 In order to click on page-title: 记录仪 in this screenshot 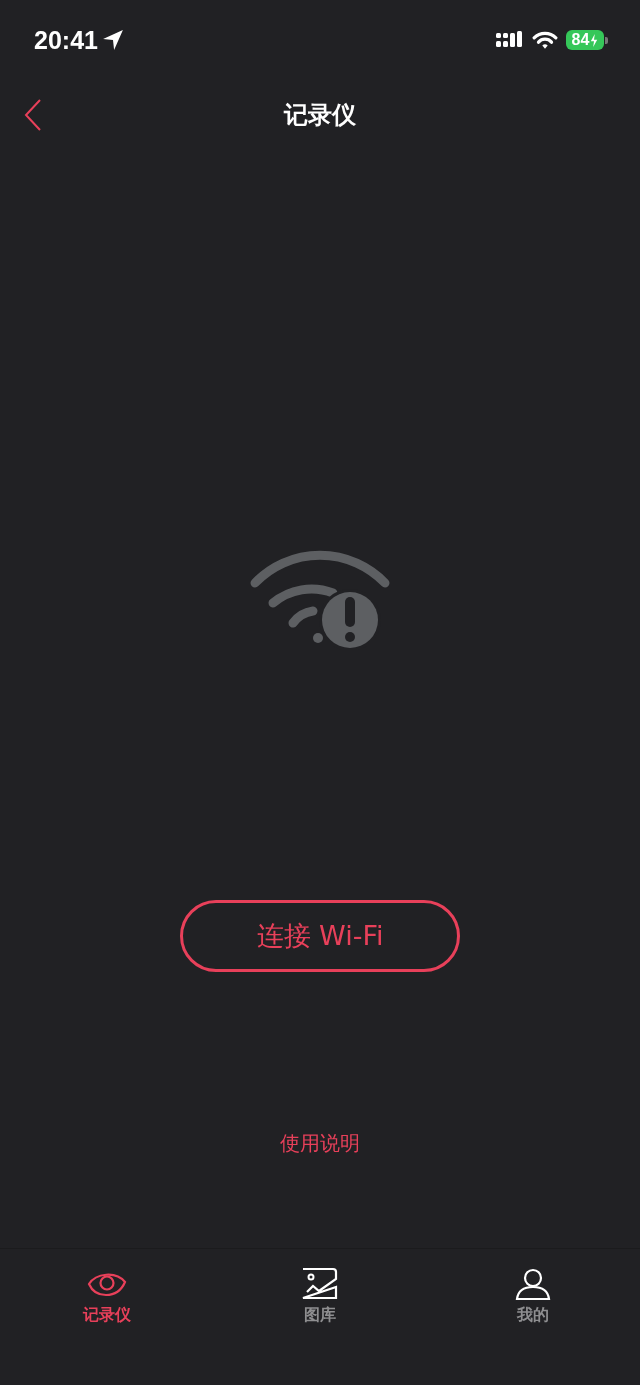, I will do `click(320, 115)`.